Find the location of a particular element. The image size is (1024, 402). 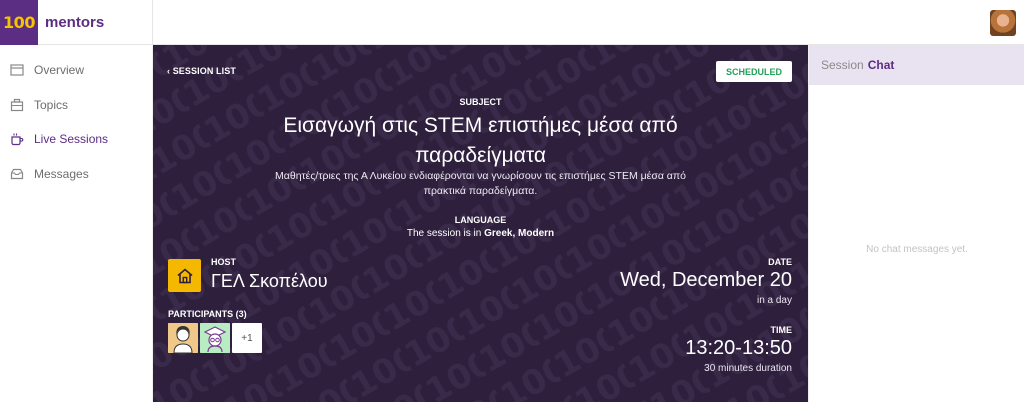

date-relative: in a day is located at coordinates (774, 300).